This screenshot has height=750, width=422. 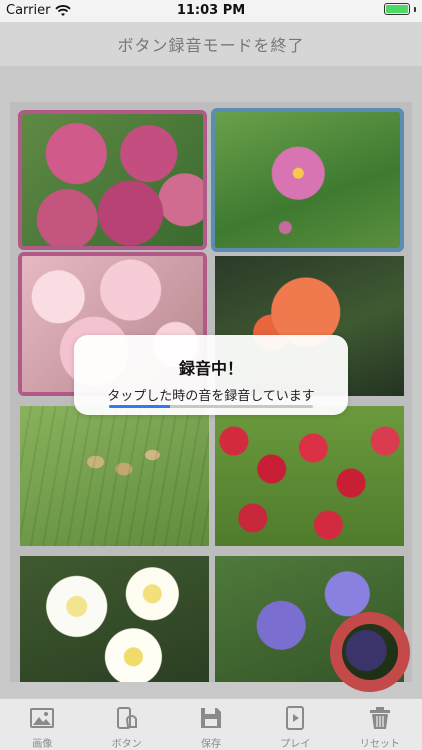 I want to click on tab-image-label: 画像, so click(x=42, y=744).